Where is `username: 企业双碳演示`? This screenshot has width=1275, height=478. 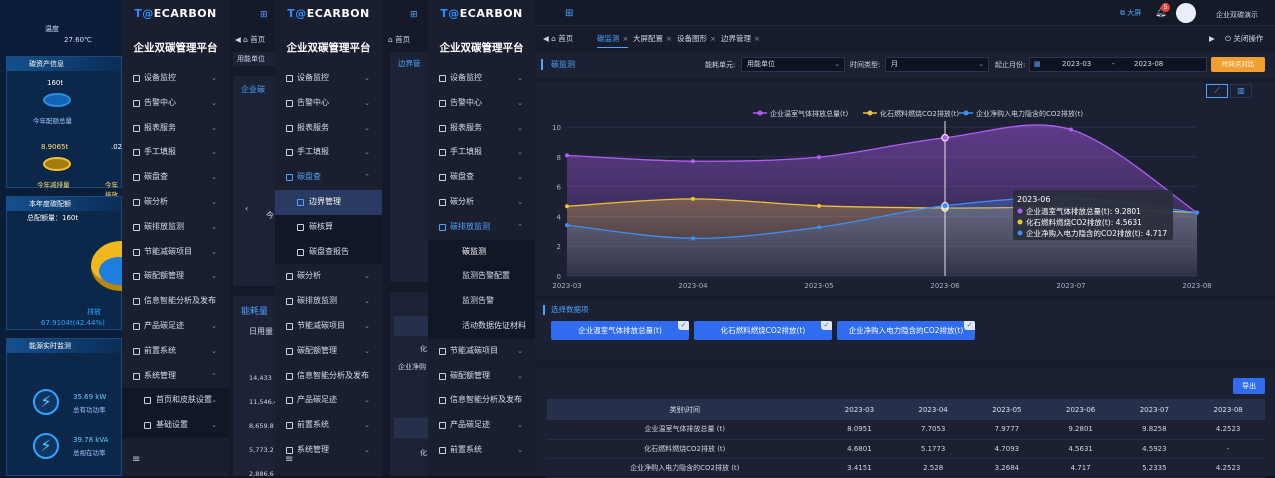 username: 企业双碳演示 is located at coordinates (1237, 15).